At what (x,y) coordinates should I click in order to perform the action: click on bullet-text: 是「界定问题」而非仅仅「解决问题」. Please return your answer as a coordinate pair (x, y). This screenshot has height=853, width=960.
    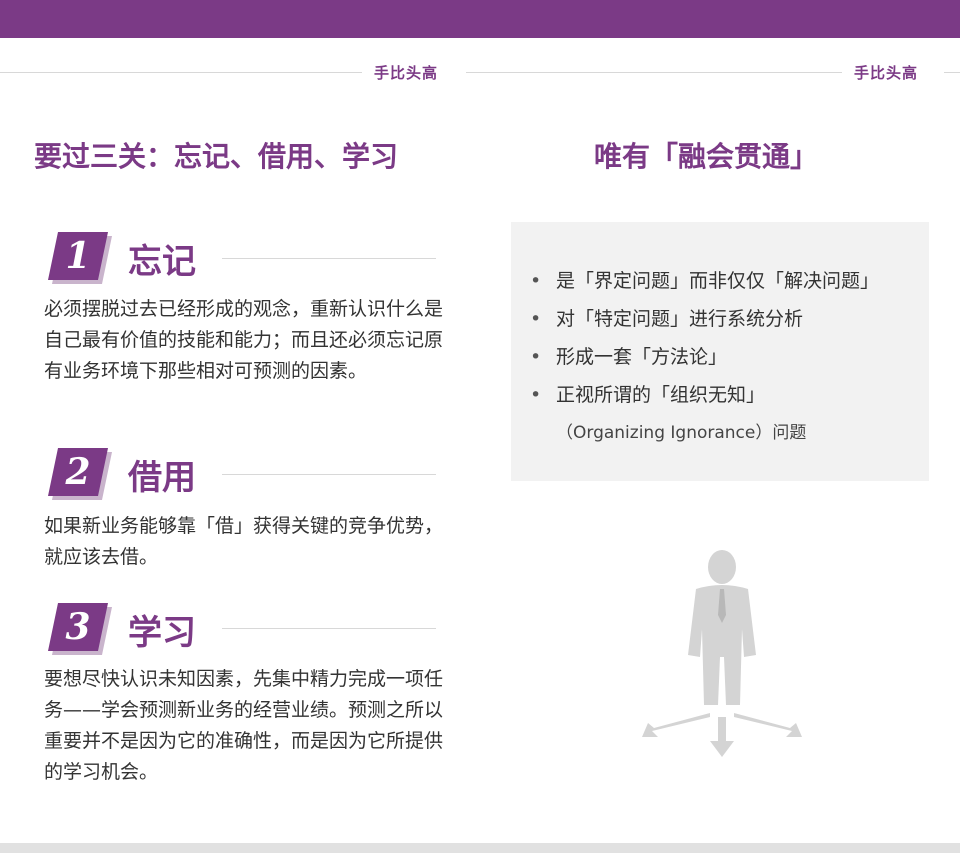
    Looking at the image, I should click on (718, 281).